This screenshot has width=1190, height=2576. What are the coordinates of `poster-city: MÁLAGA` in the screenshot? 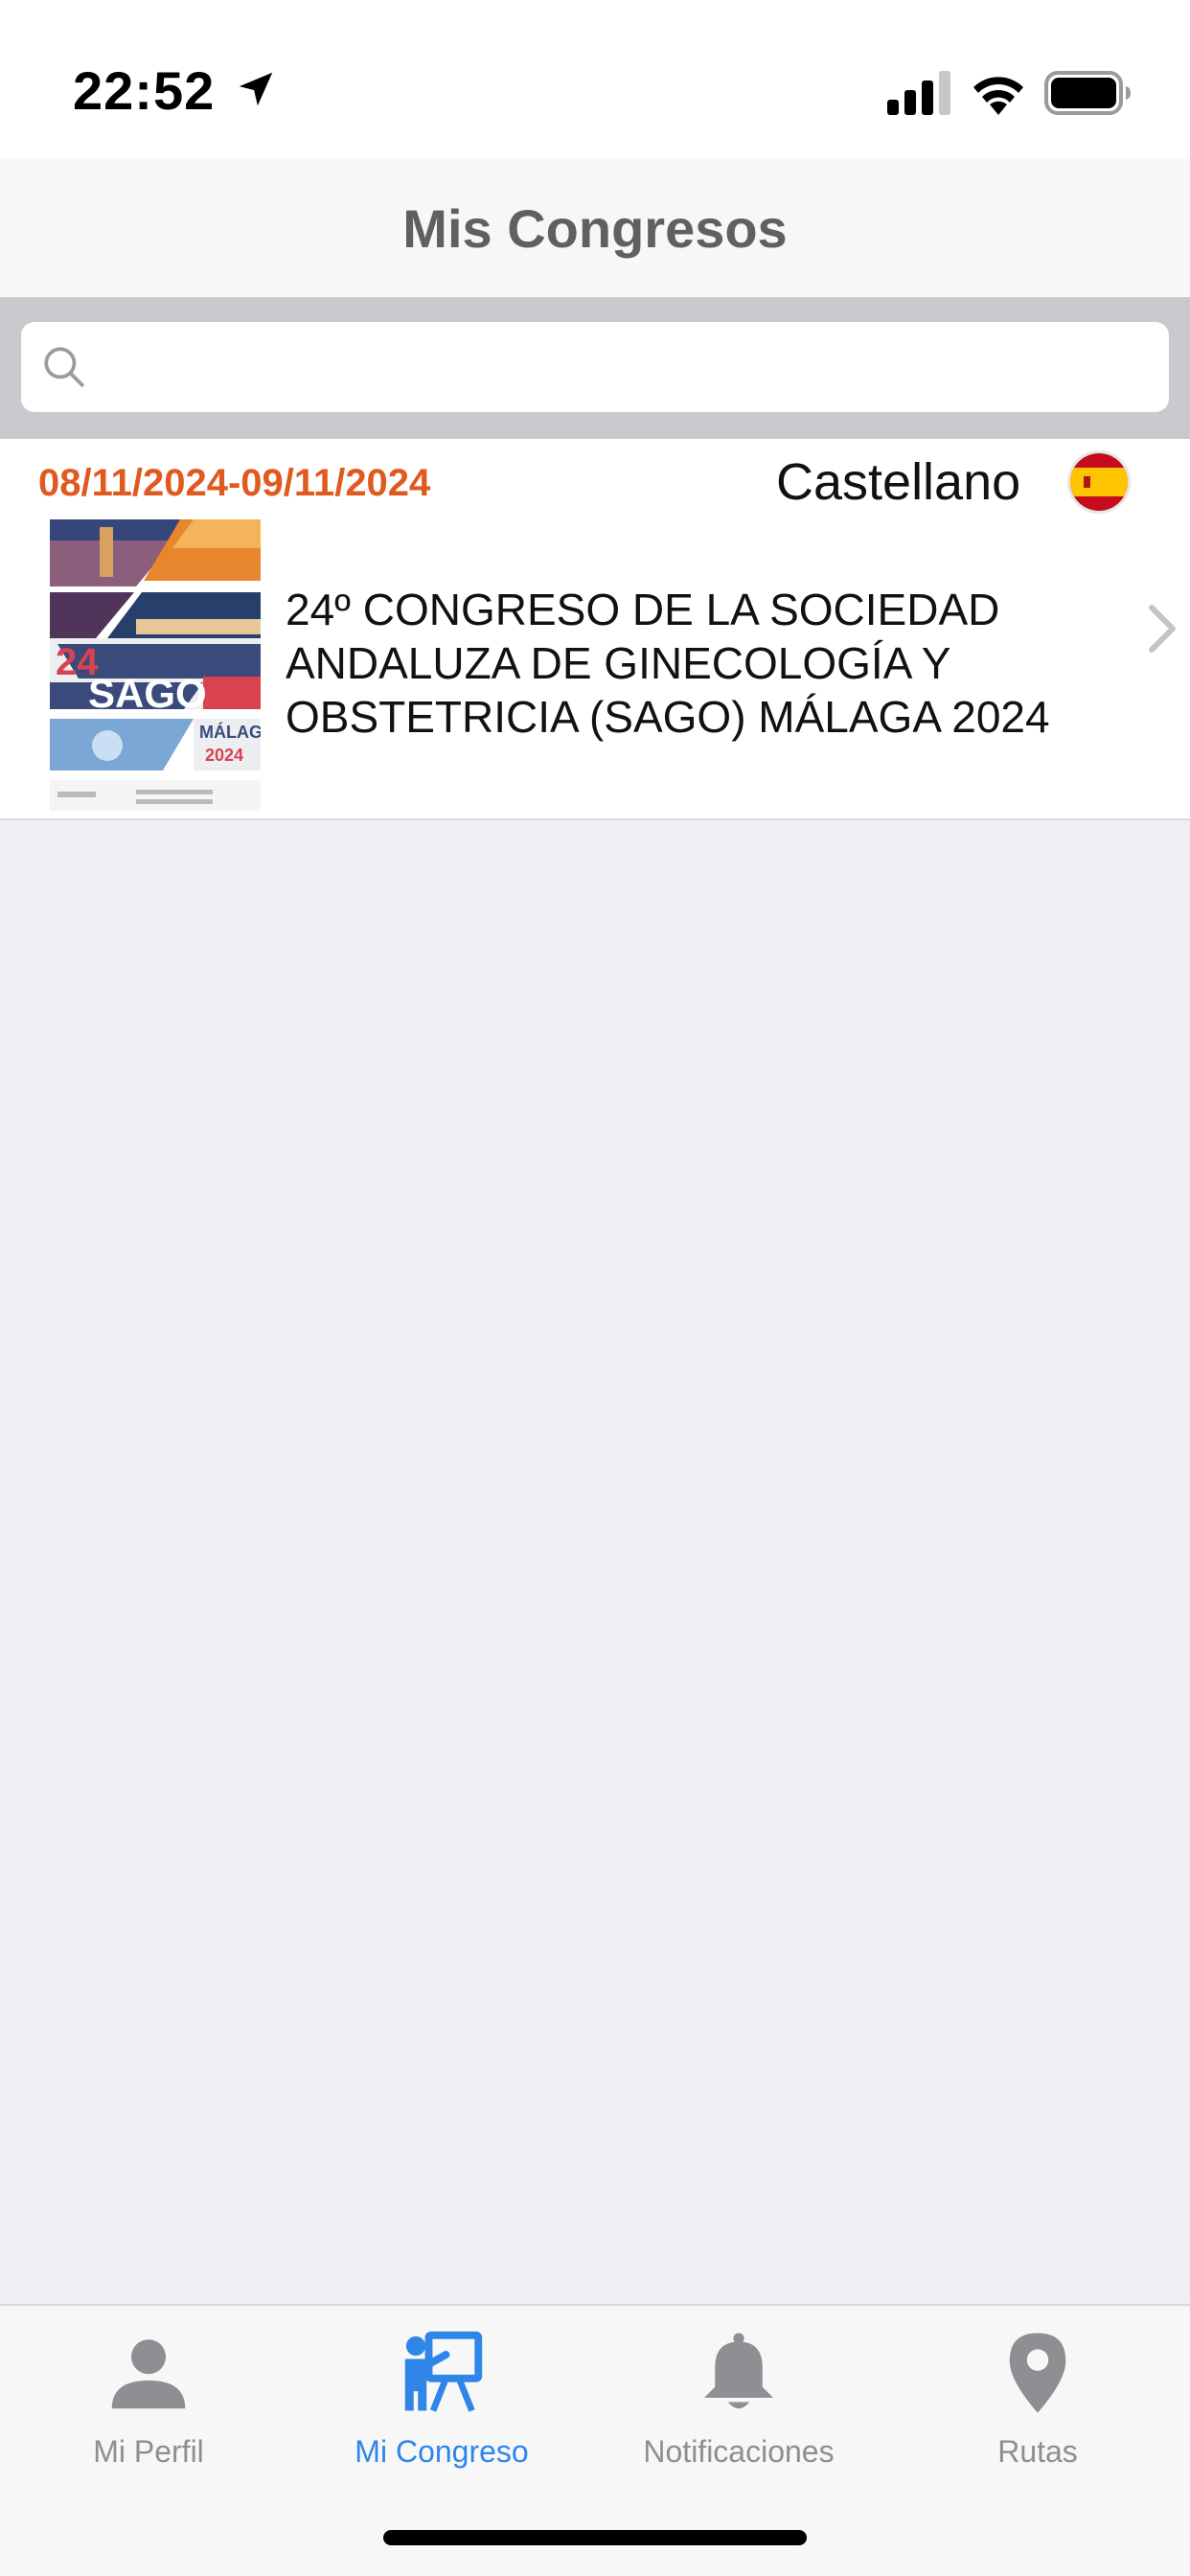 It's located at (230, 732).